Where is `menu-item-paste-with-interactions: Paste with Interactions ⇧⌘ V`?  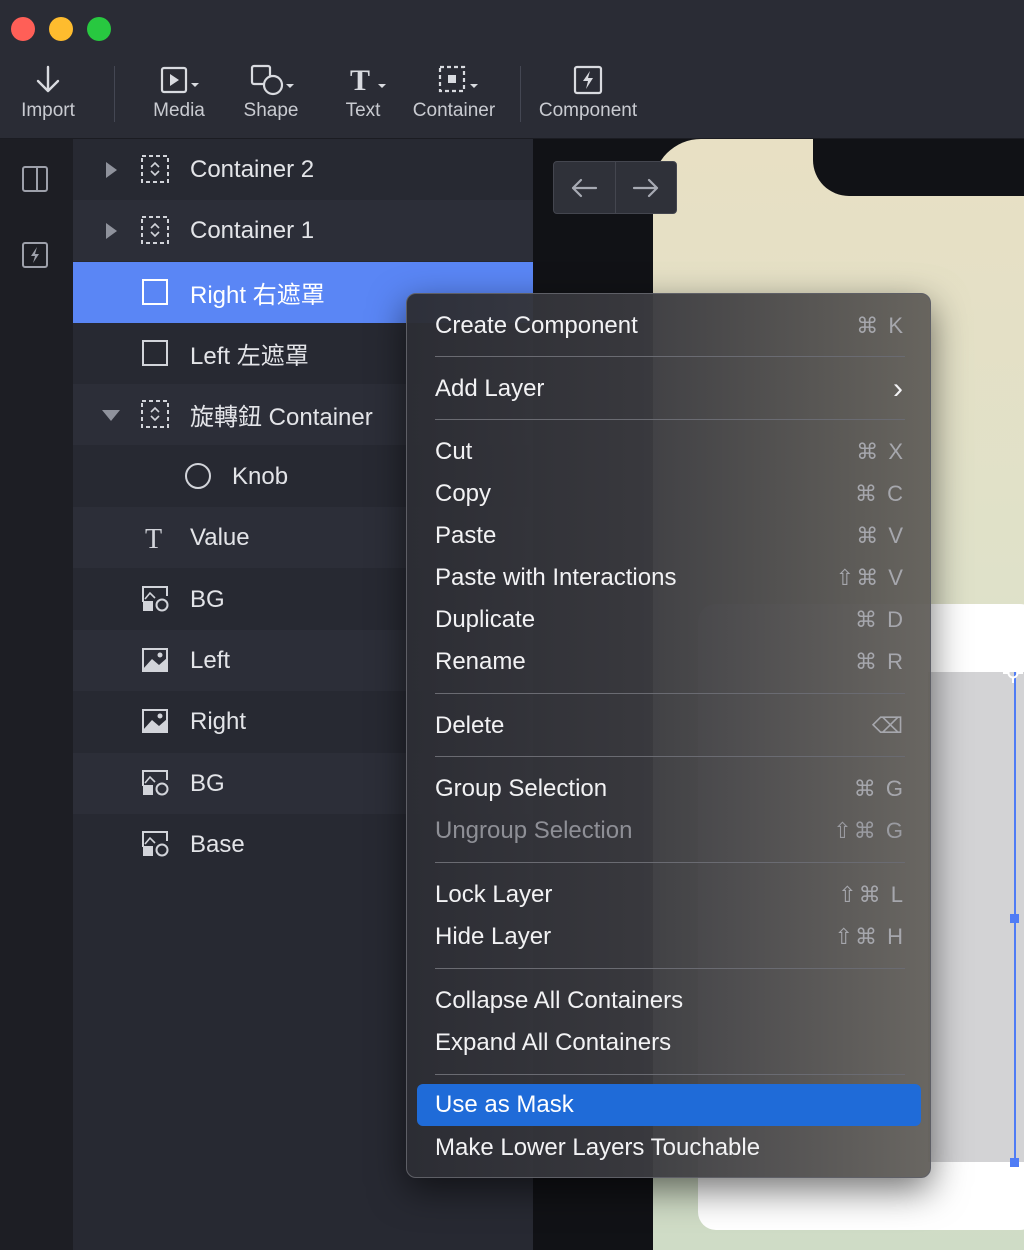
menu-item-paste-with-interactions: Paste with Interactions ⇧⌘ V is located at coordinates (670, 578).